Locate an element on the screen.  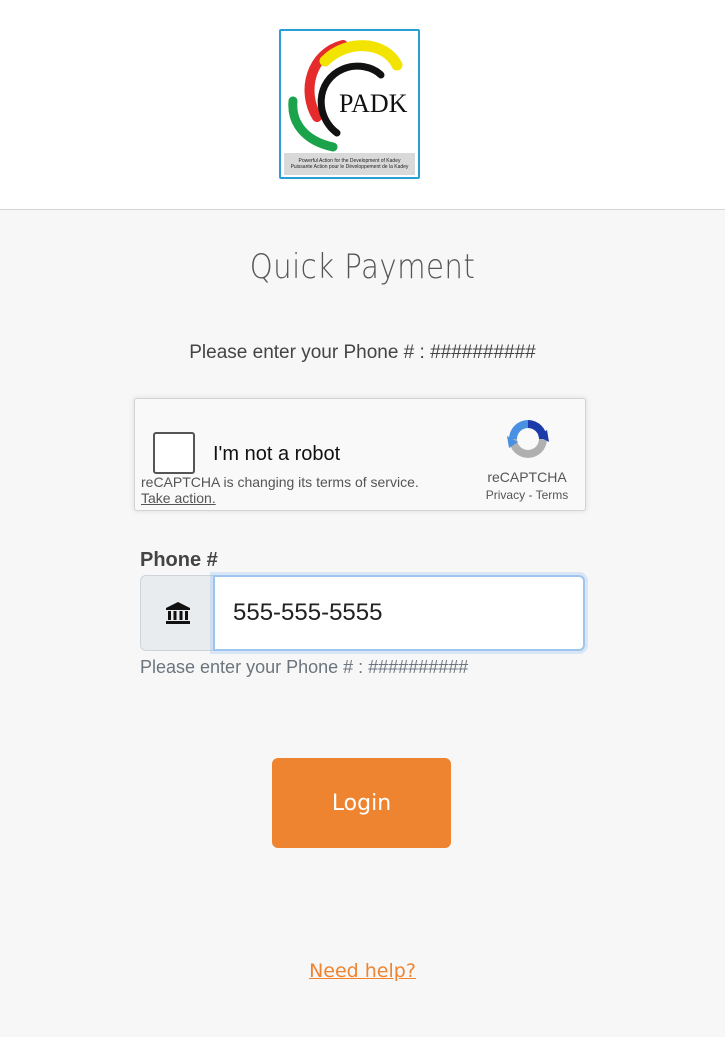
login-button: Login is located at coordinates (361, 803).